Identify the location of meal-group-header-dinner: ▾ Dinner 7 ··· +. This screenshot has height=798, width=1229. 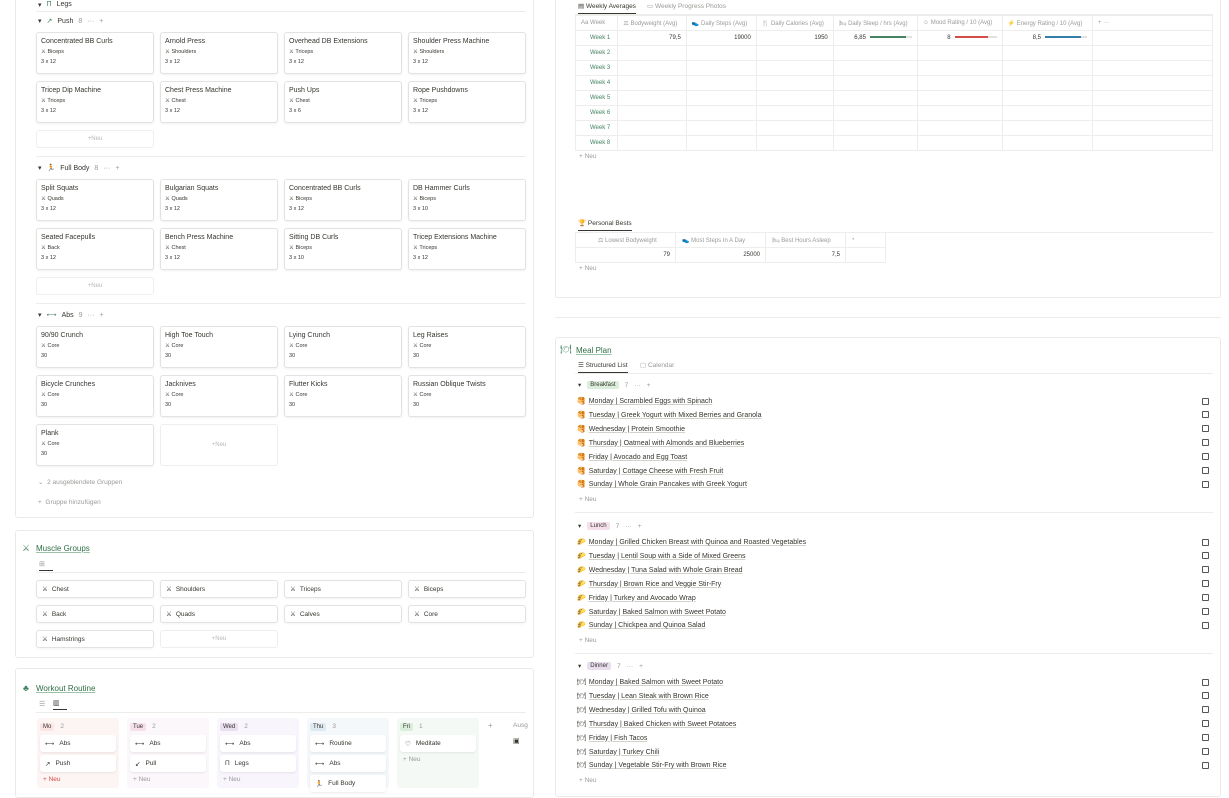
(610, 666).